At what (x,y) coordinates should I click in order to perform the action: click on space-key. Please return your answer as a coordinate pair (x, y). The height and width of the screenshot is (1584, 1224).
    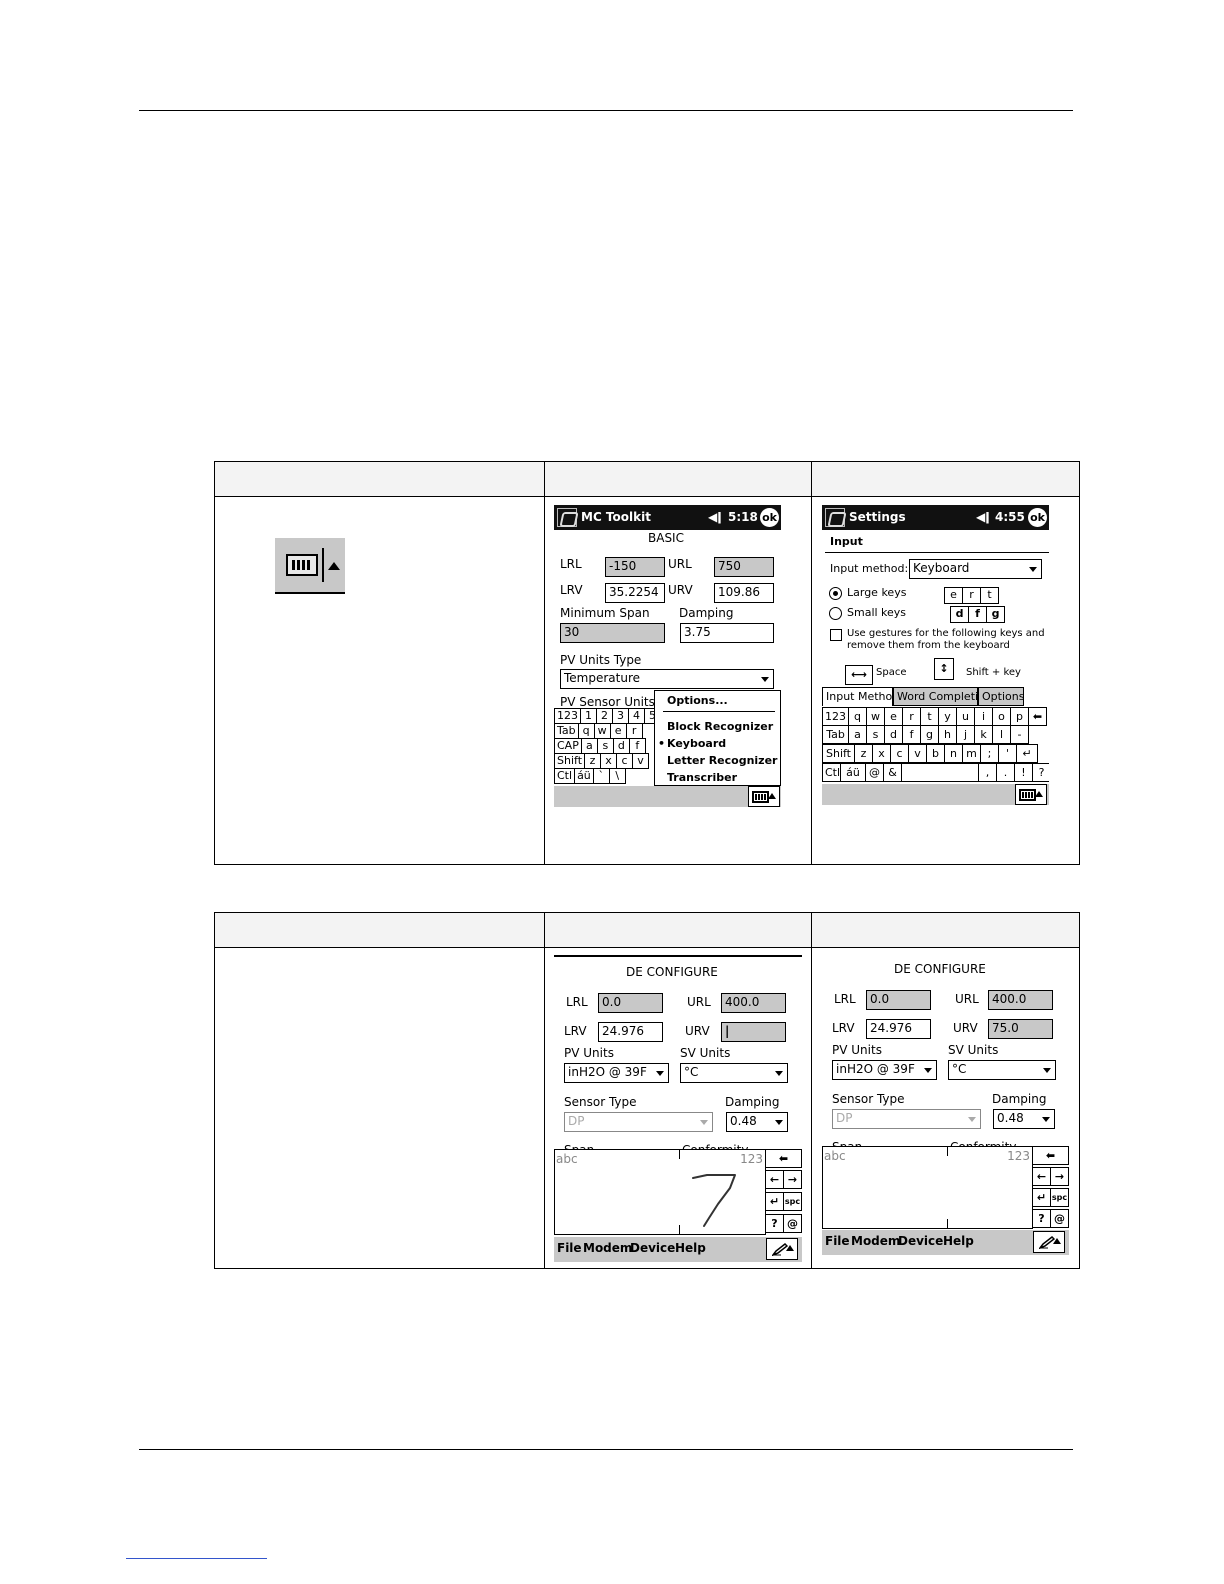
    Looking at the image, I should click on (940, 772).